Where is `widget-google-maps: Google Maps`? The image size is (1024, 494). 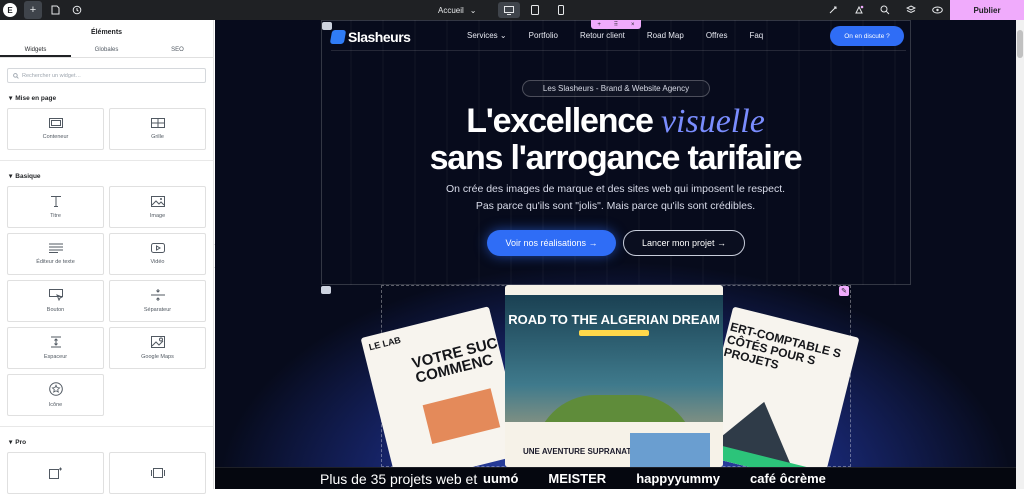 widget-google-maps: Google Maps is located at coordinates (157, 348).